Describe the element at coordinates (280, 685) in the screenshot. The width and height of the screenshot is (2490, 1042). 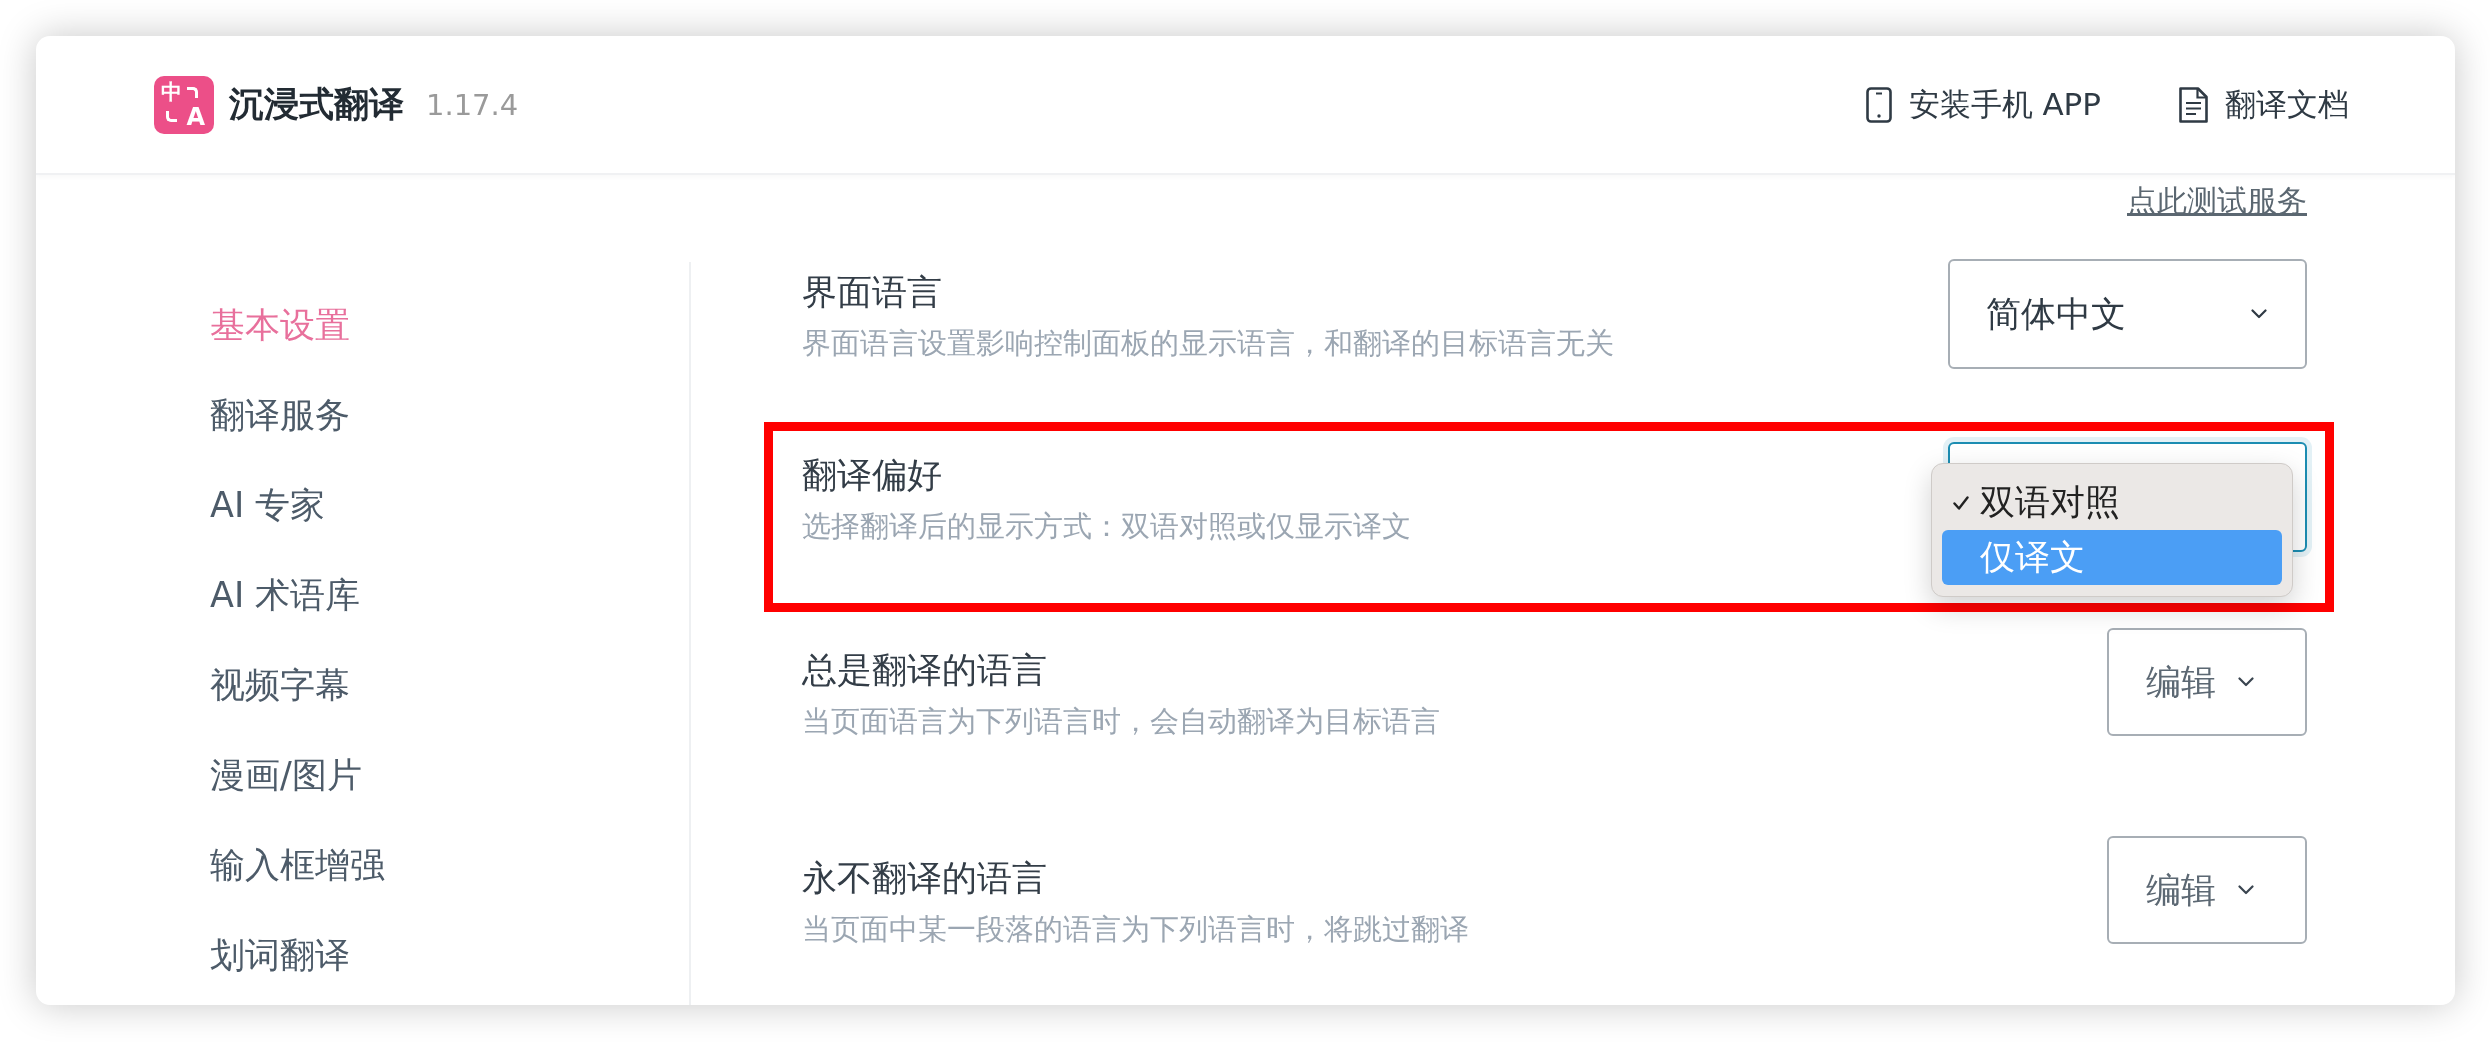
I see `sidebar-item: 视频字幕` at that location.